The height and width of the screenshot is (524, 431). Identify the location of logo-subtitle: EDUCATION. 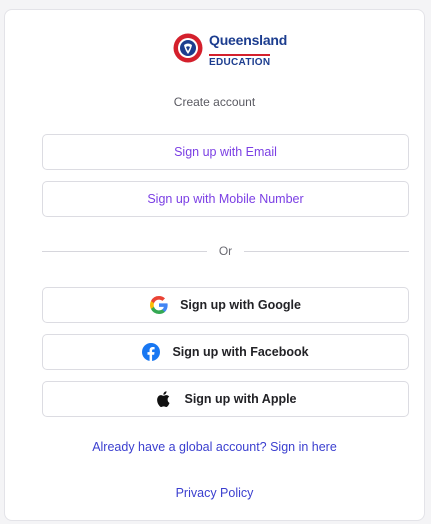
(240, 61).